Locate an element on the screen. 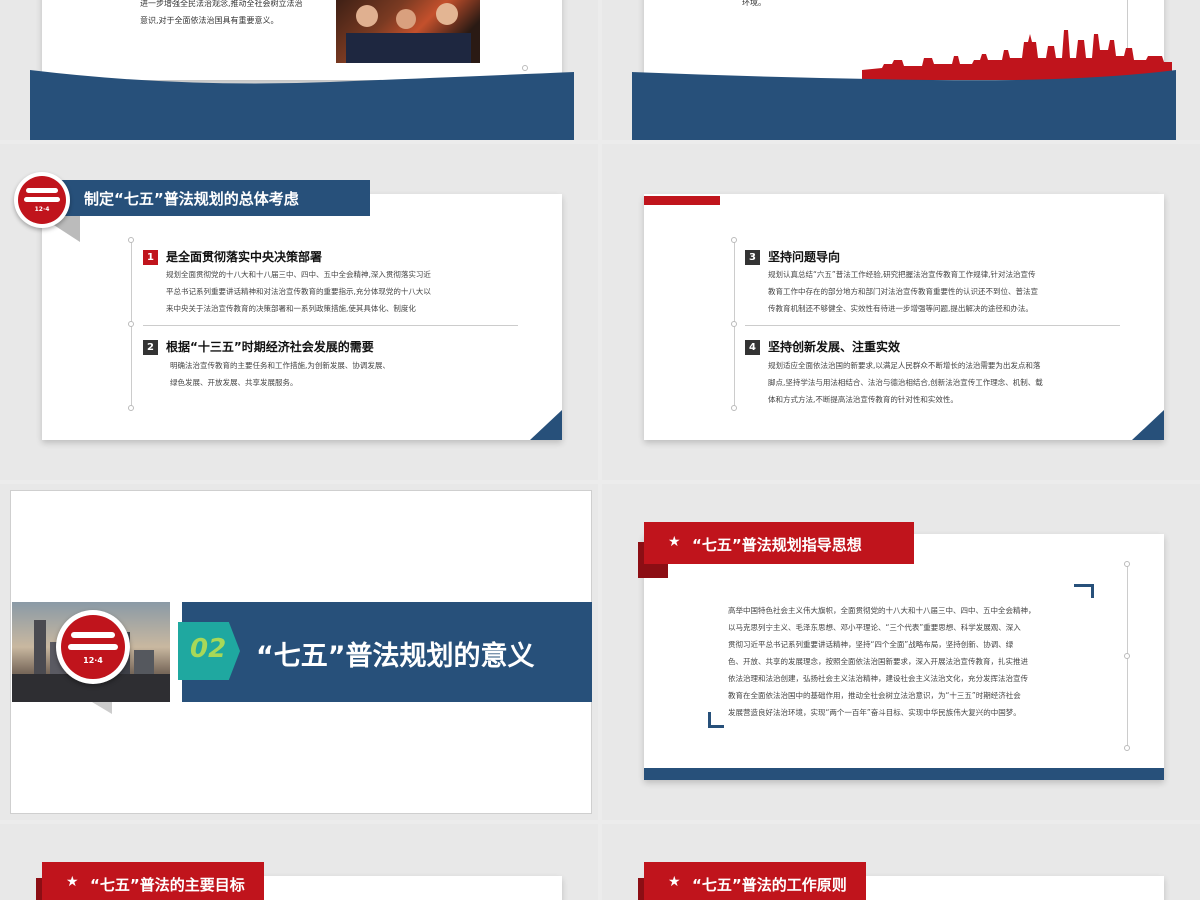  slide-thumbnail-2: 环境。 is located at coordinates (901, 70).